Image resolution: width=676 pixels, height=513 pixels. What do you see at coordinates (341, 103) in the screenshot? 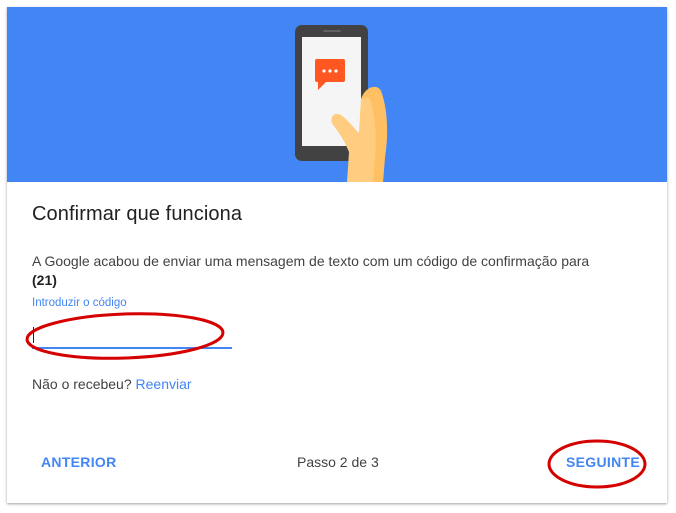
I see `phone-in-hand-icon` at bounding box center [341, 103].